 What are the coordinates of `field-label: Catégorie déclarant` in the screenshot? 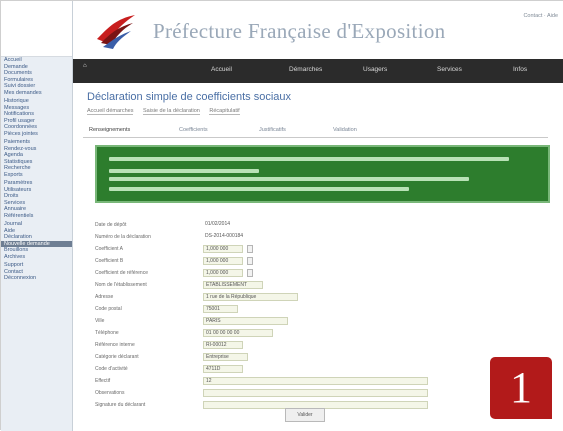 It's located at (117, 357).